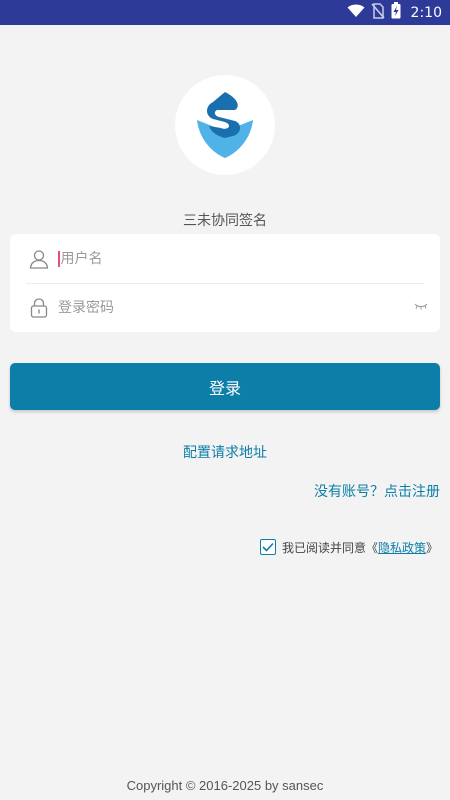  I want to click on sansec-shield-logo, so click(225, 125).